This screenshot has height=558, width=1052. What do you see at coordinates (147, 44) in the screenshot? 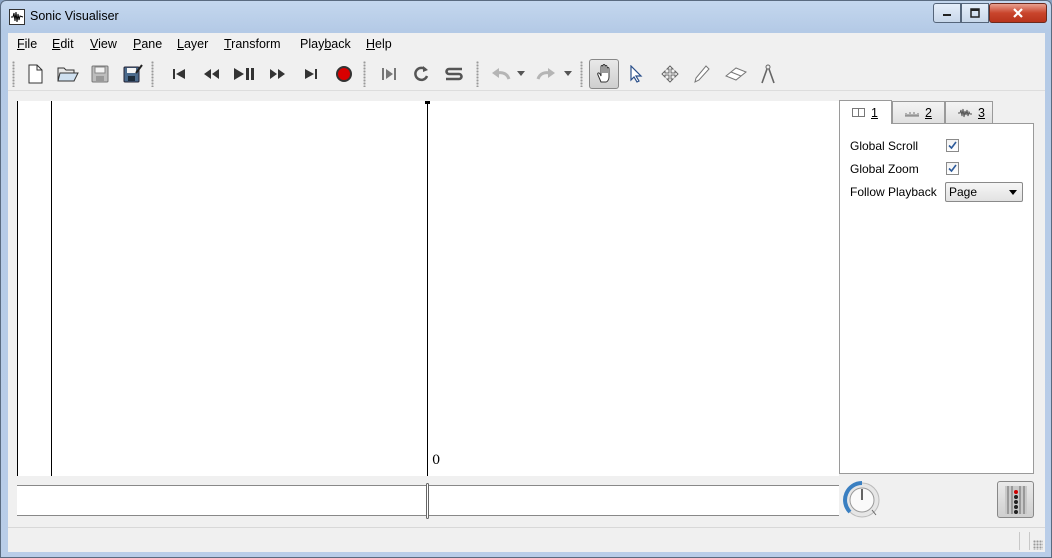
I see `menu-pane: Pane` at bounding box center [147, 44].